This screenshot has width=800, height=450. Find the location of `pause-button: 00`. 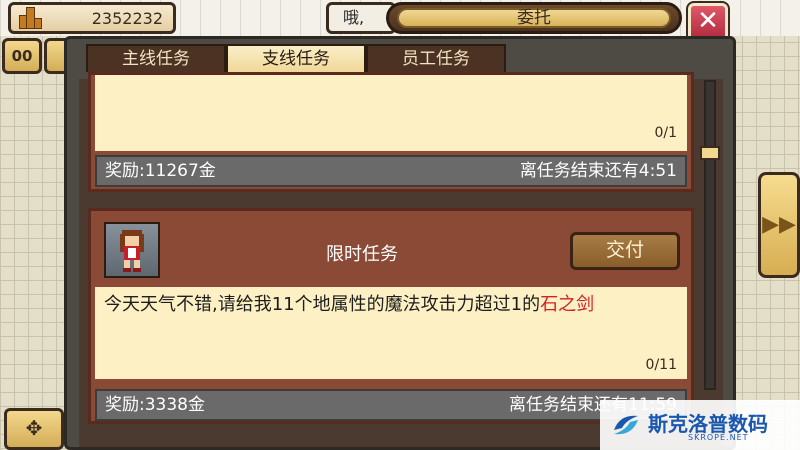

pause-button: 00 is located at coordinates (22, 56).